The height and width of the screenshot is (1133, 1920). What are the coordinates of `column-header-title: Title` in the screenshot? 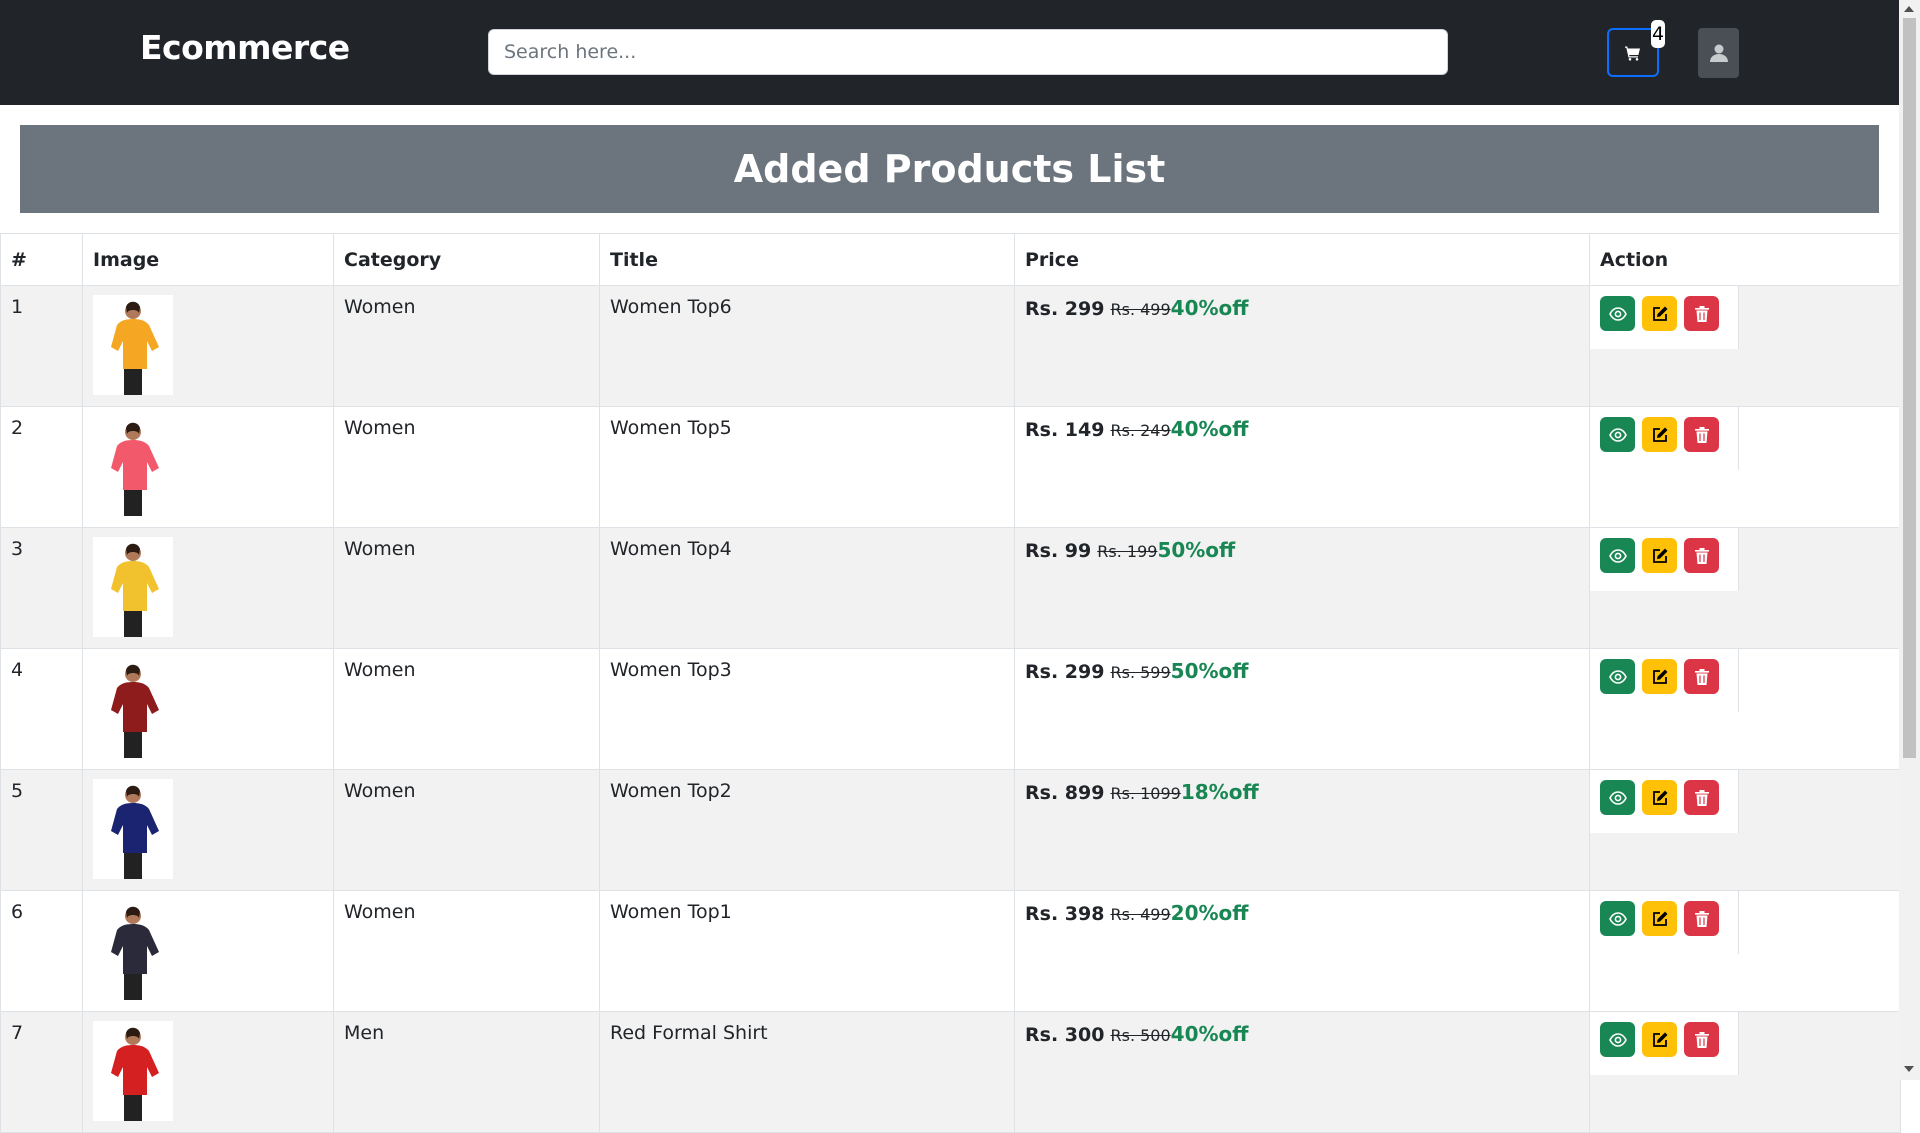 It's located at (807, 259).